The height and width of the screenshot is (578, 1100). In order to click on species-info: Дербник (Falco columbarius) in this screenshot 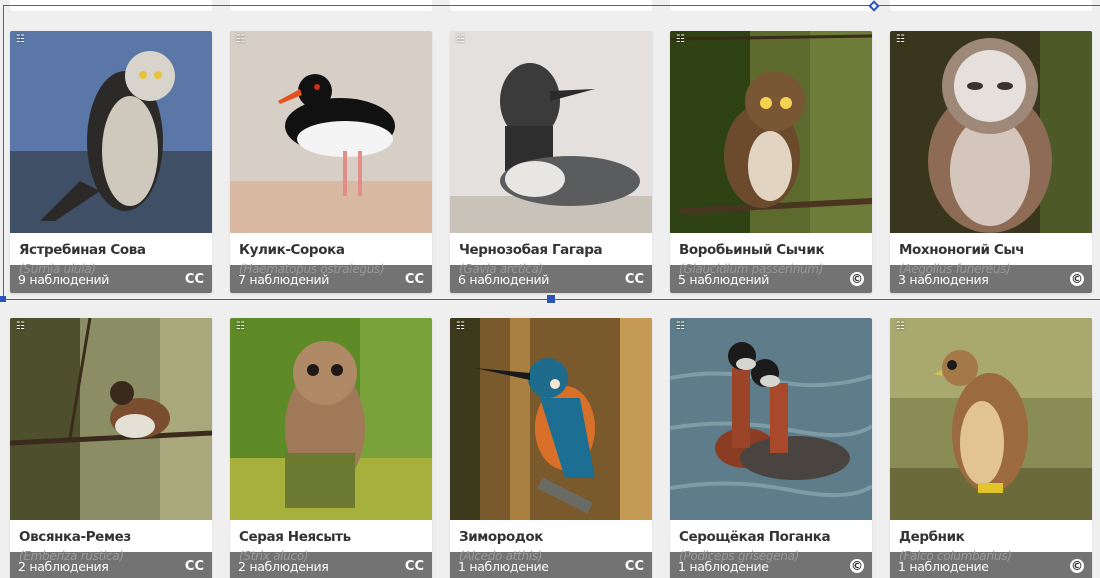, I will do `click(991, 549)`.